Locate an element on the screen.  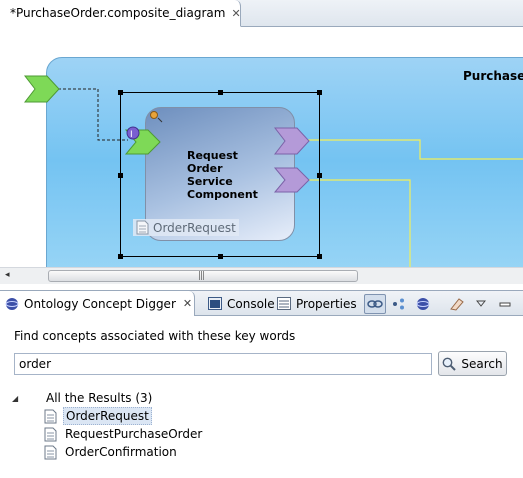
search-input is located at coordinates (223, 364).